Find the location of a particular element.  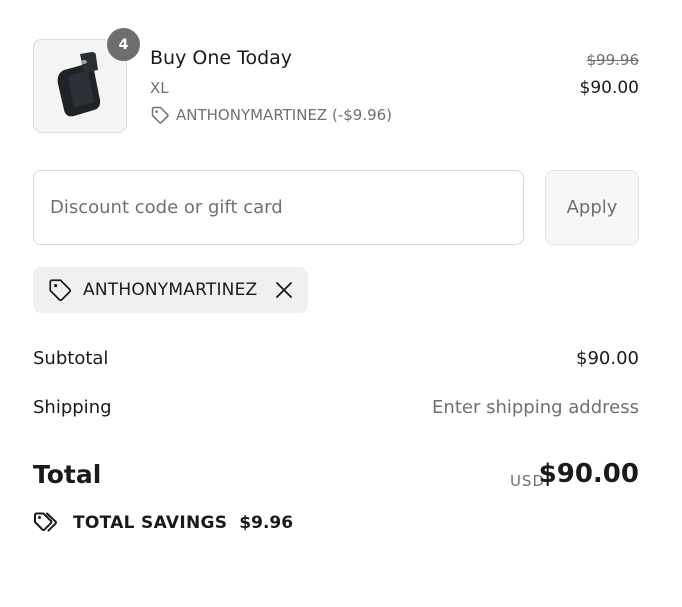

total-value: $90.00 is located at coordinates (588, 474).